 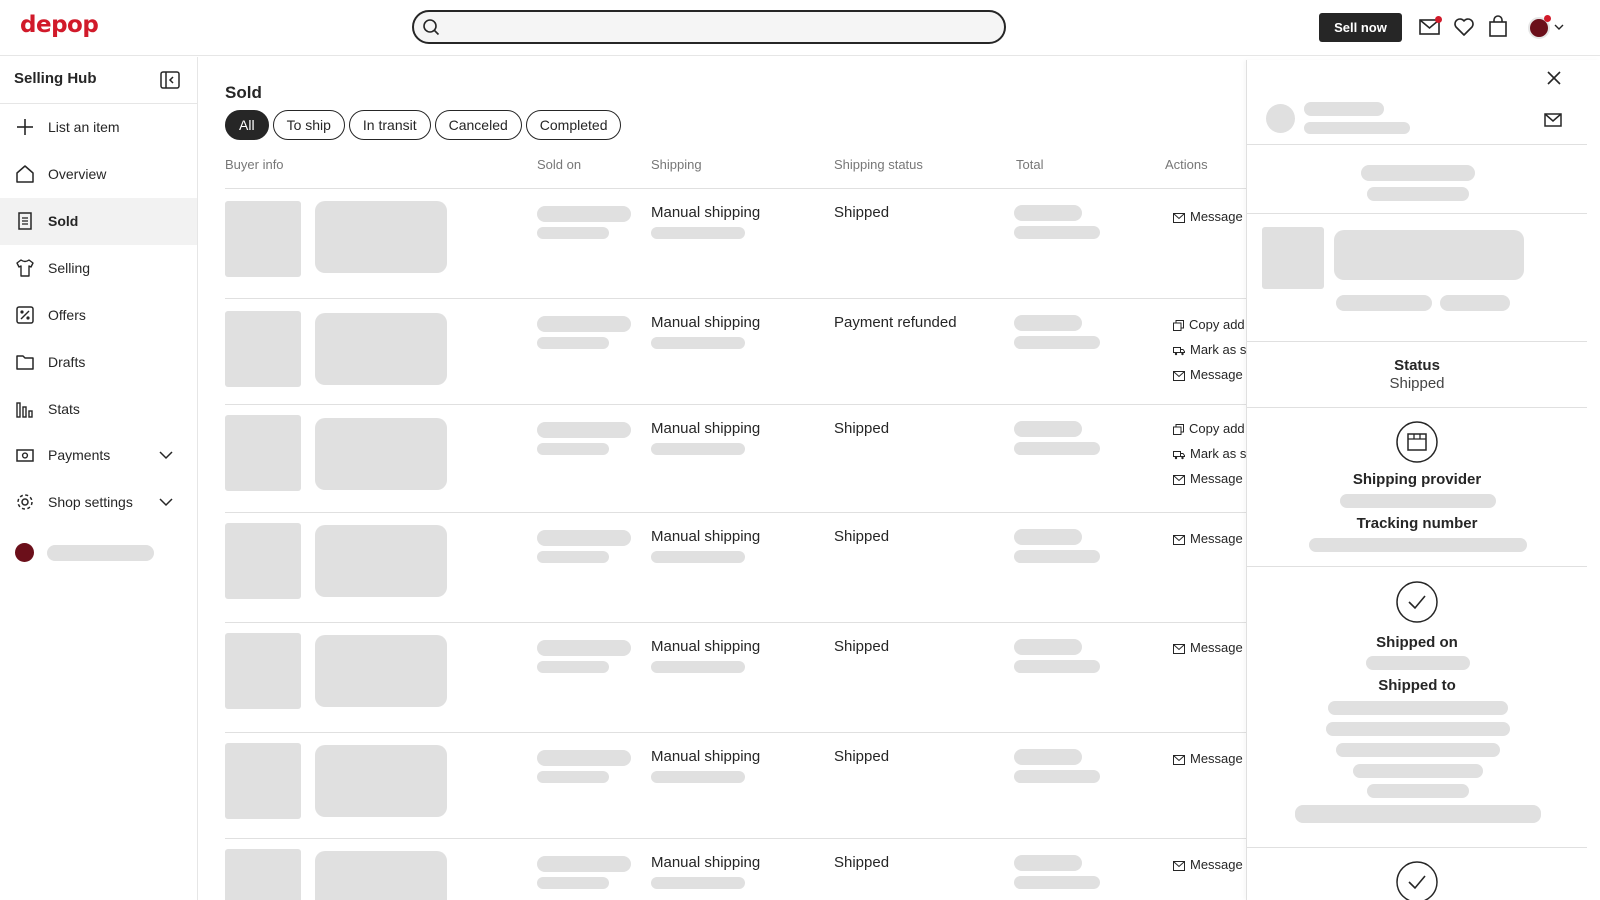 What do you see at coordinates (67, 362) in the screenshot?
I see `sidebar-item-label: Drafts` at bounding box center [67, 362].